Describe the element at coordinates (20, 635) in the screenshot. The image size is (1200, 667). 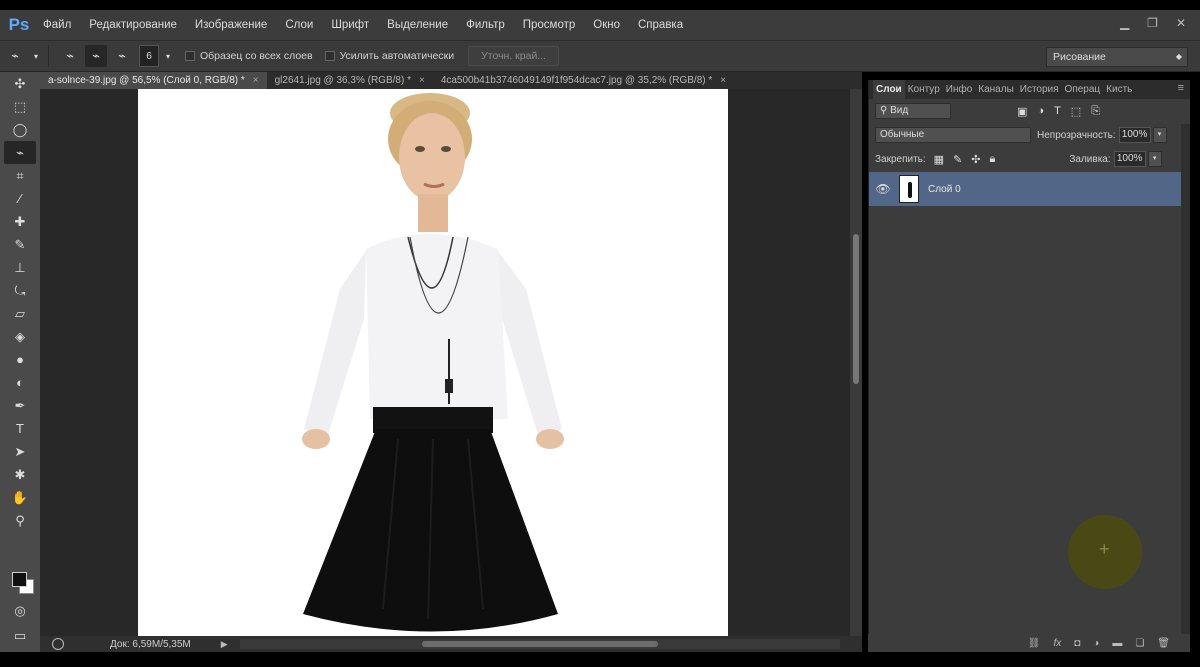
I see `screen-mode-icon: ▭` at that location.